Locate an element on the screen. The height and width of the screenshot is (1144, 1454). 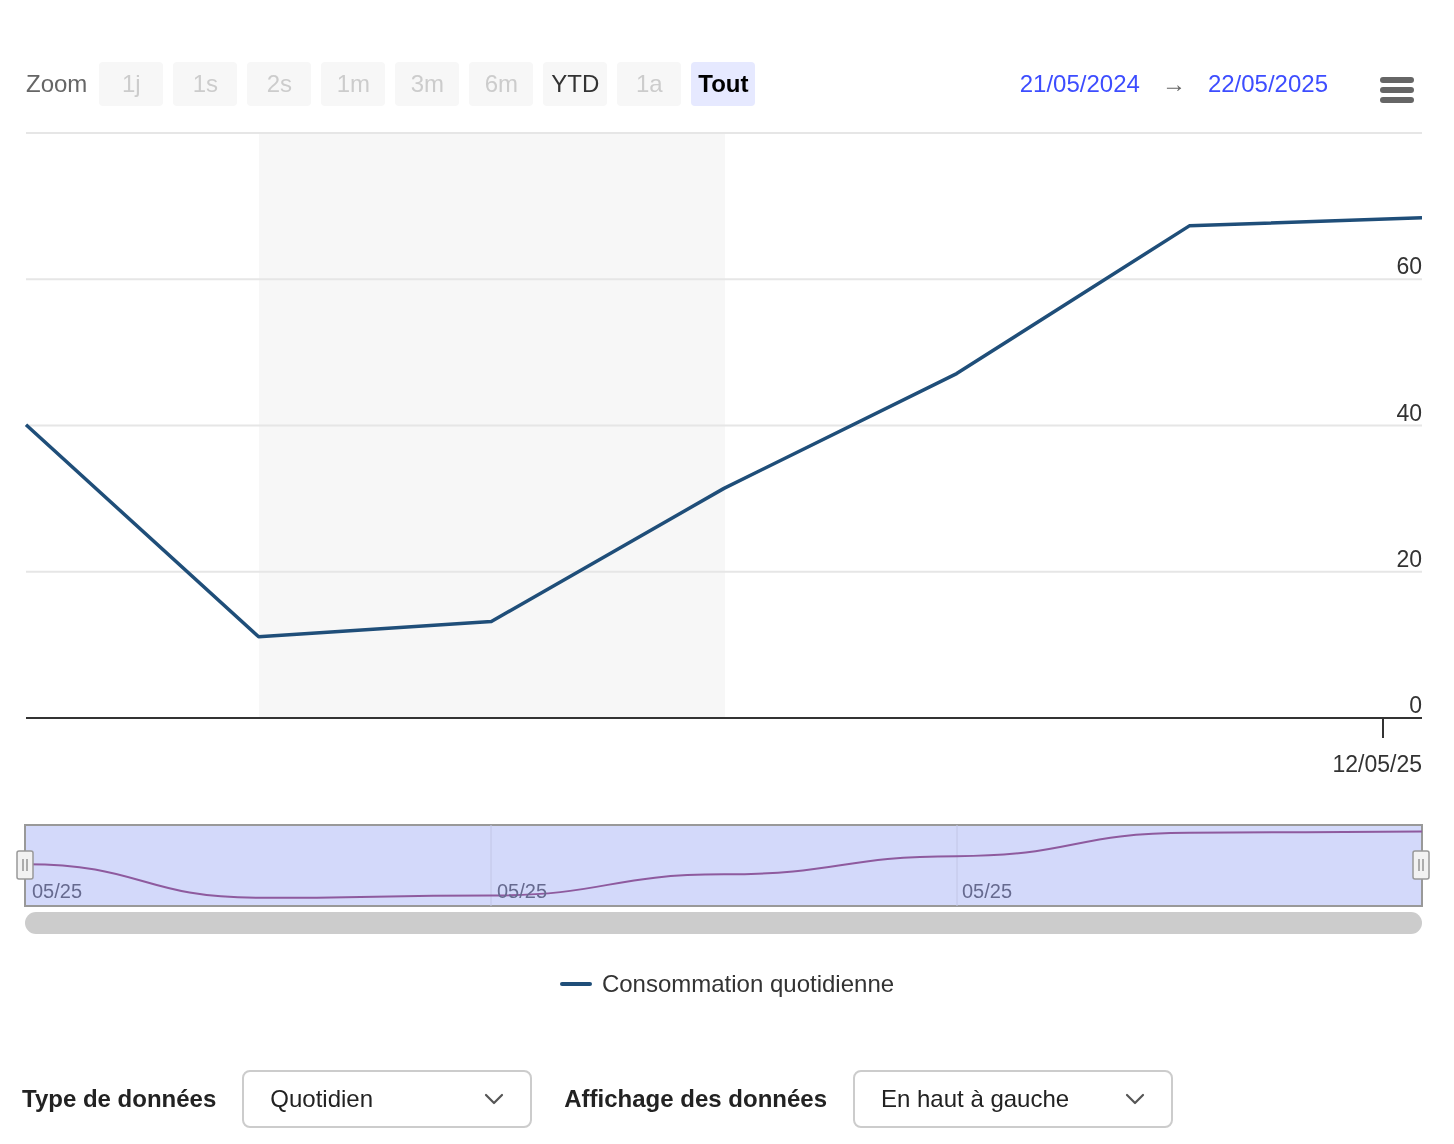
scrollbar is located at coordinates (723, 923).